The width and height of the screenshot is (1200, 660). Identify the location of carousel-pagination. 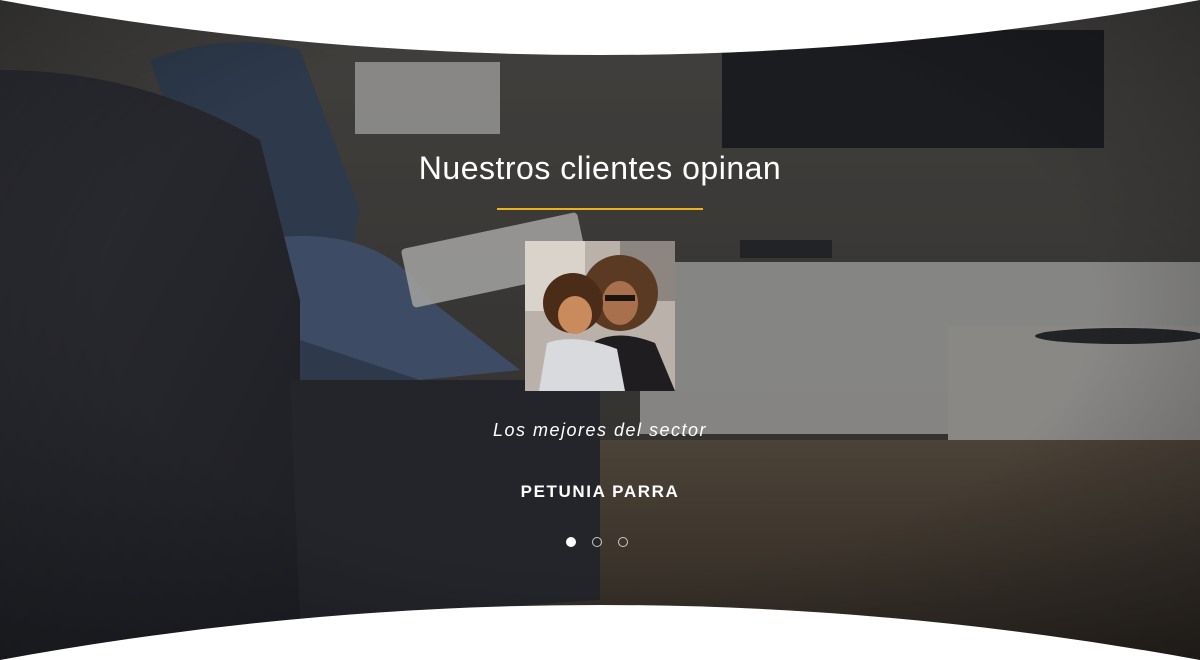
(597, 542).